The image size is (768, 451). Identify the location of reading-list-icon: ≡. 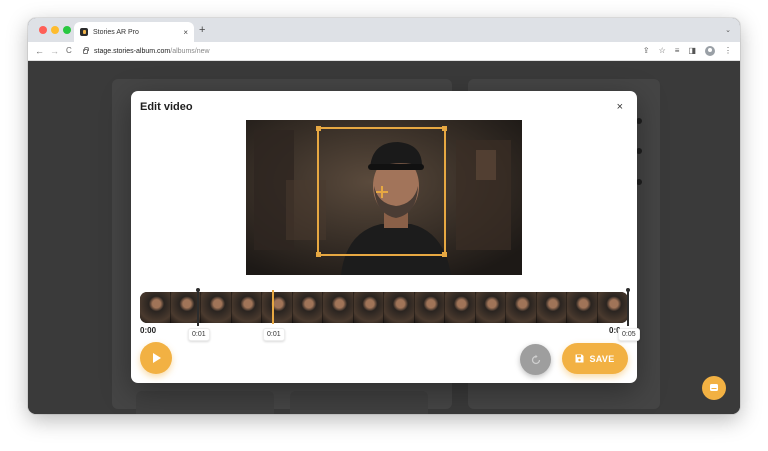
(677, 51).